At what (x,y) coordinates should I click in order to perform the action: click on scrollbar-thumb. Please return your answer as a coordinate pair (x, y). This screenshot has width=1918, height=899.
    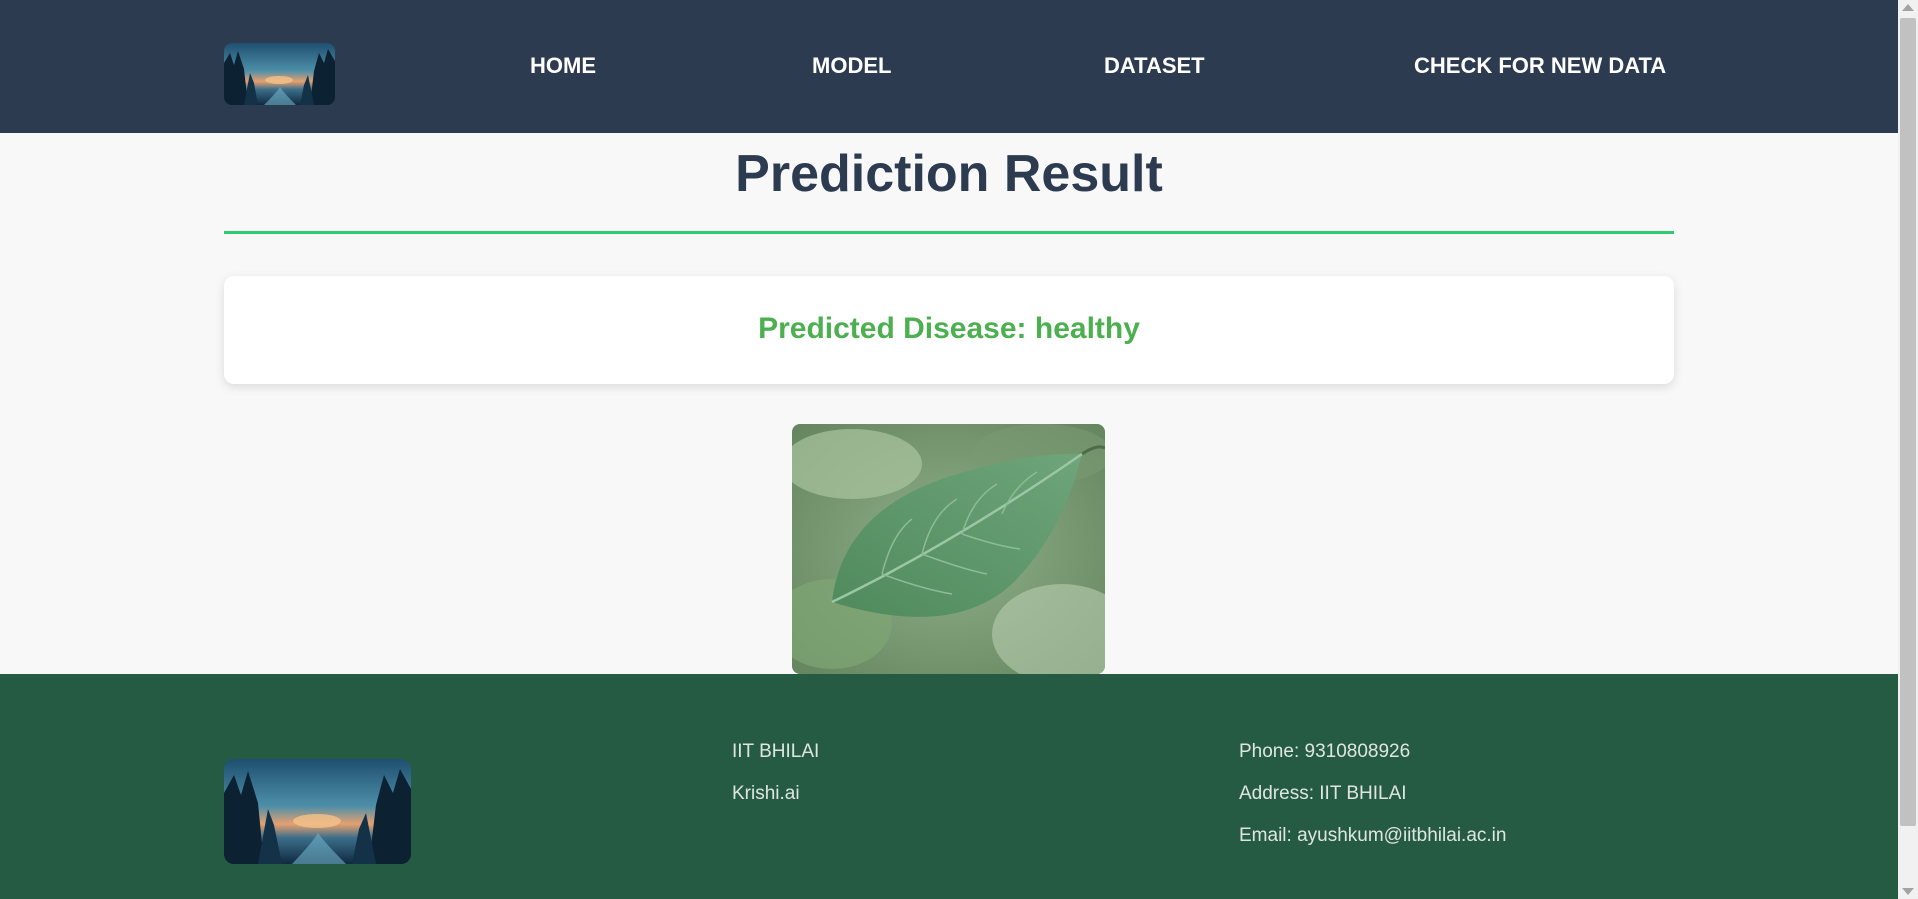
    Looking at the image, I should click on (1908, 422).